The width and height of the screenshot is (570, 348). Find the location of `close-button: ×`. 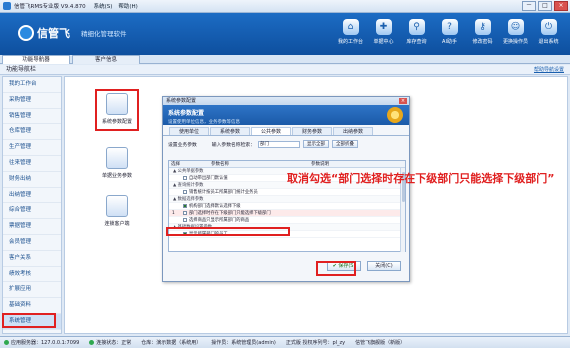

close-button: × is located at coordinates (561, 6).